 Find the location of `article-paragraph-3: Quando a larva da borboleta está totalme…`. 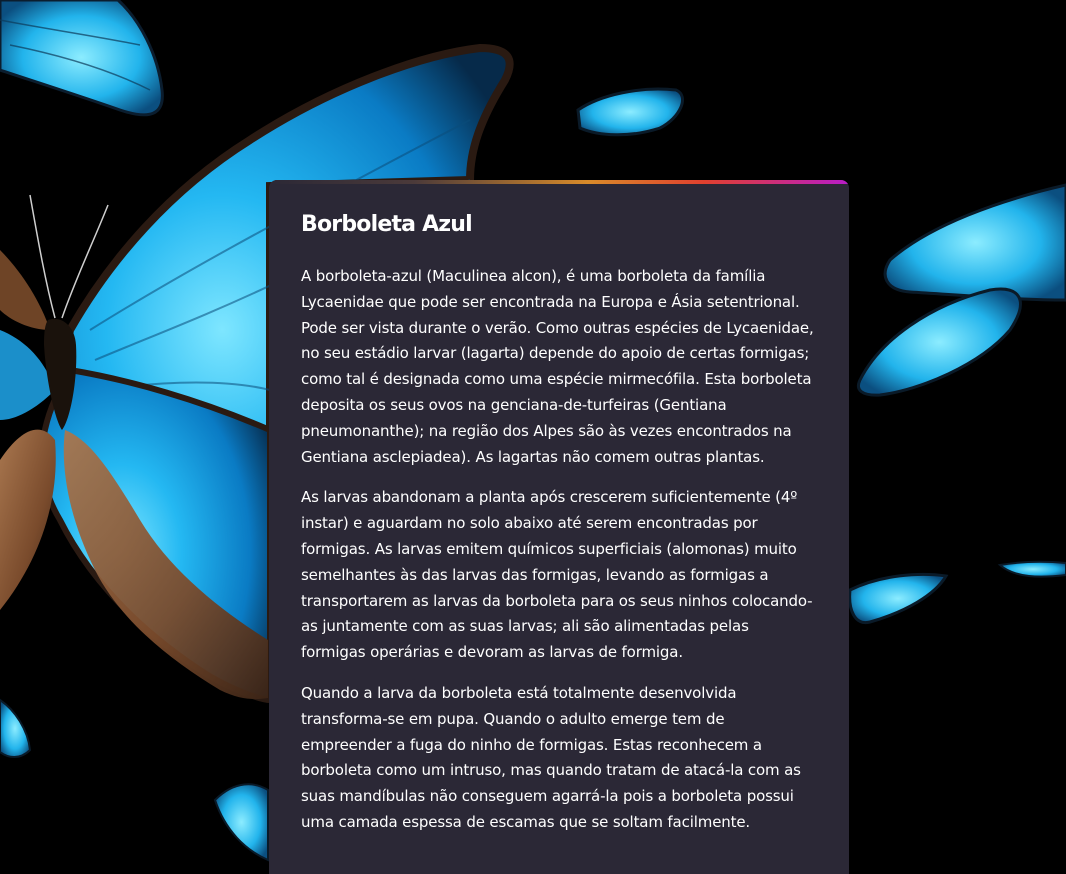

article-paragraph-3: Quando a larva da borboleta está totalme… is located at coordinates (551, 757).